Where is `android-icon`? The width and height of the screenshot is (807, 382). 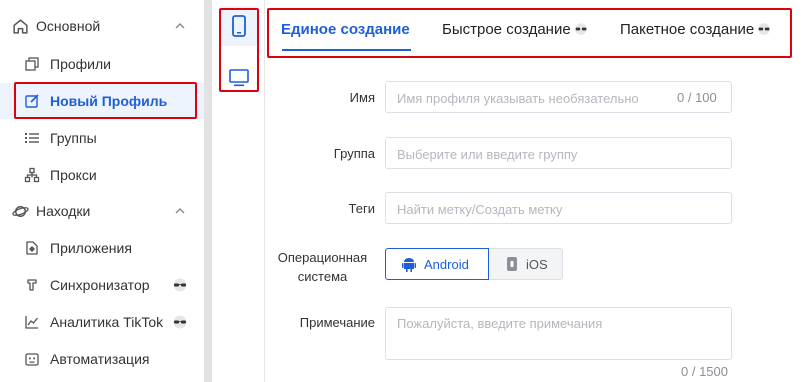
android-icon is located at coordinates (409, 264).